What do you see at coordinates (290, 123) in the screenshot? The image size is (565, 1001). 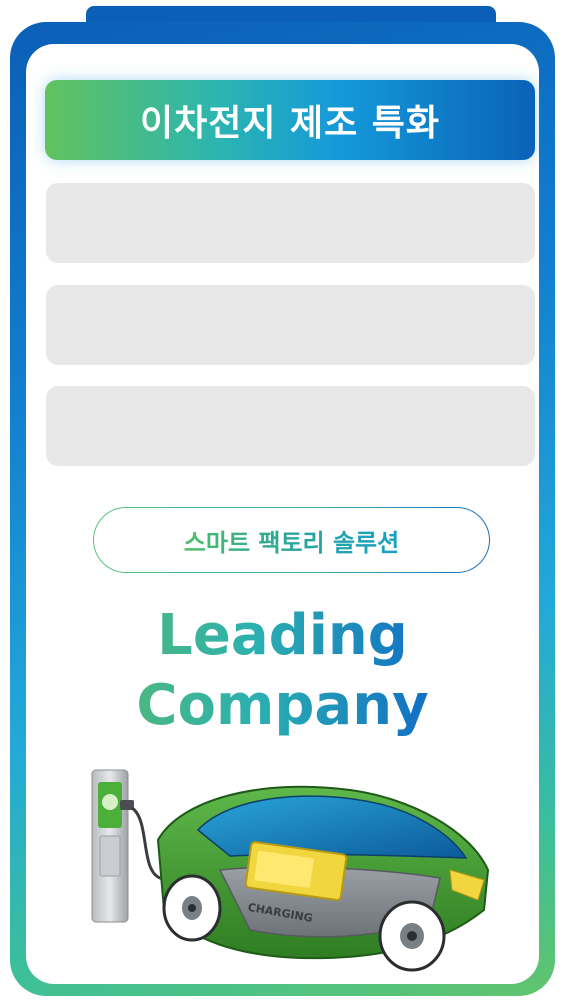 I see `title-text: 이차전지 제조 특화` at bounding box center [290, 123].